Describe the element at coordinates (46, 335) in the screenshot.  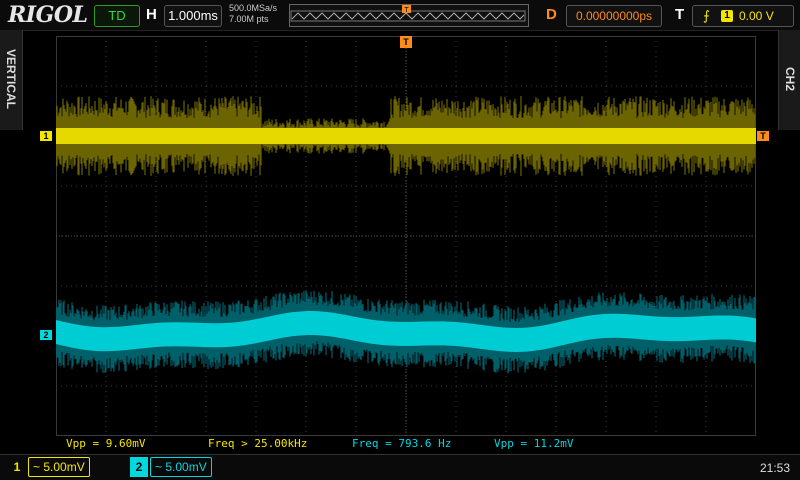
I see `ch2-offset-marker: 2` at that location.